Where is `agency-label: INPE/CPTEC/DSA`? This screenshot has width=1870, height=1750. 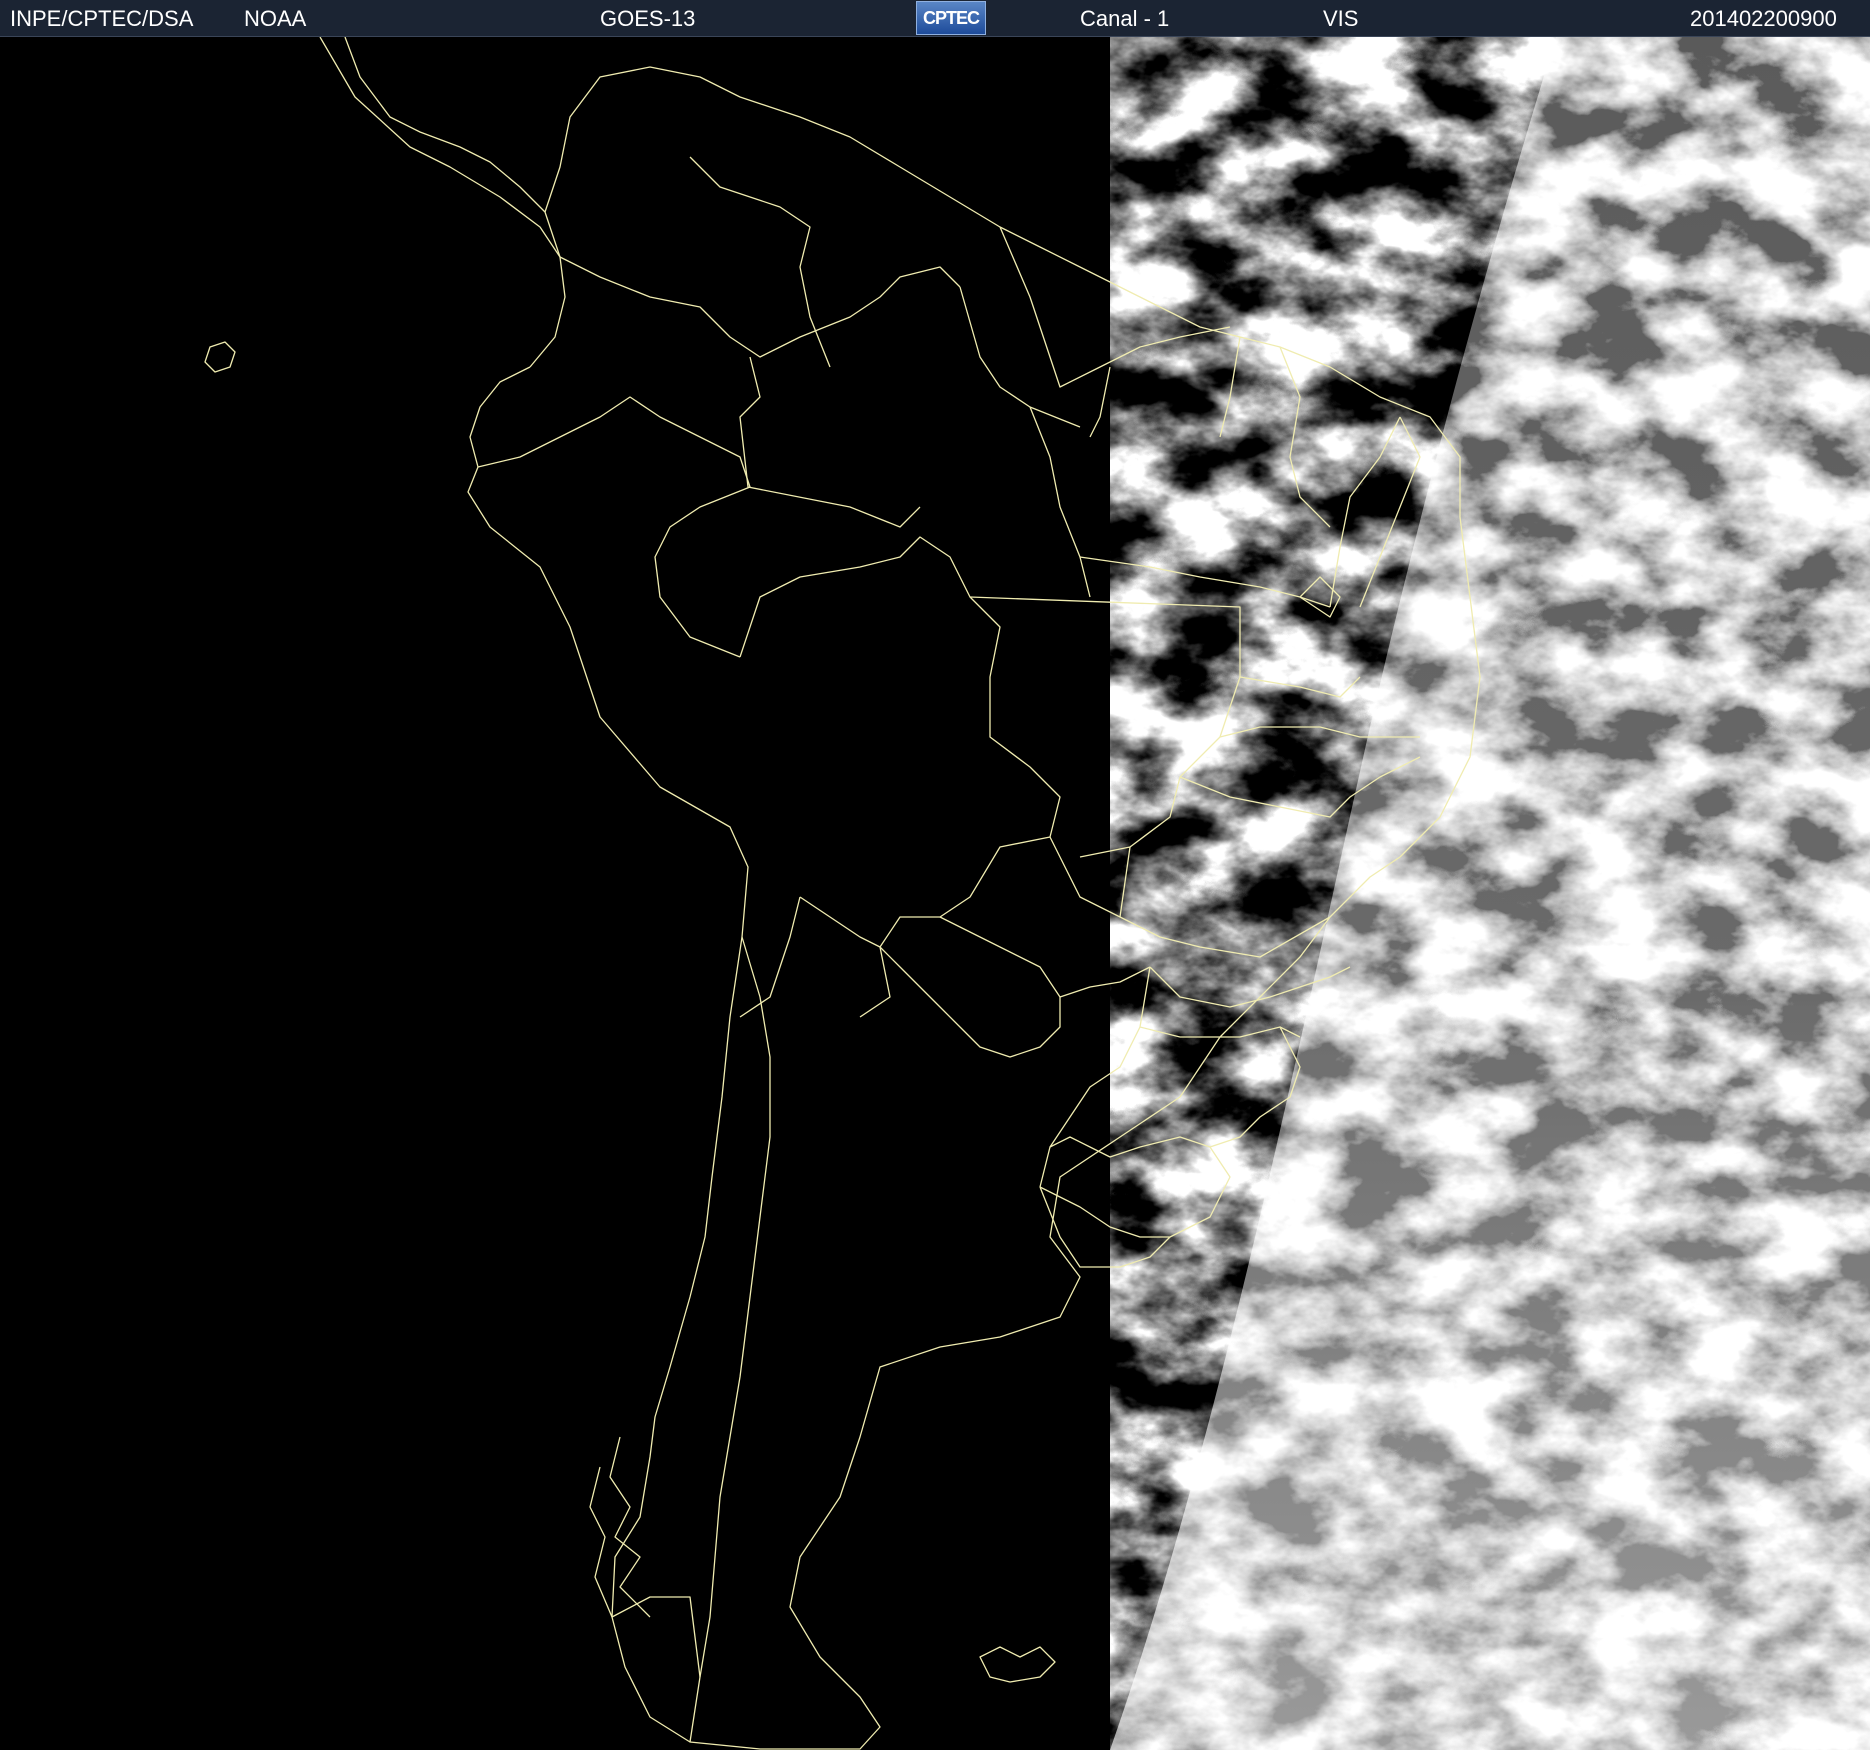 agency-label: INPE/CPTEC/DSA is located at coordinates (102, 18).